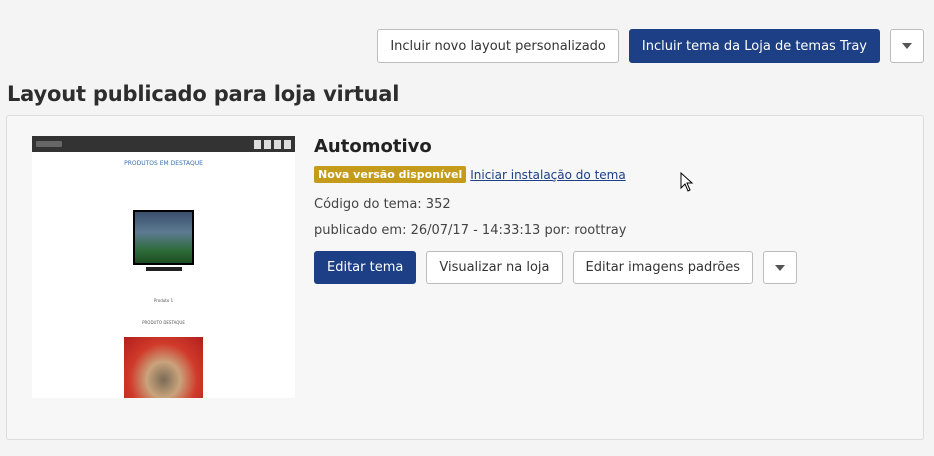 The height and width of the screenshot is (456, 934). What do you see at coordinates (494, 267) in the screenshot?
I see `view-in-store-button: Visualizar na loja` at bounding box center [494, 267].